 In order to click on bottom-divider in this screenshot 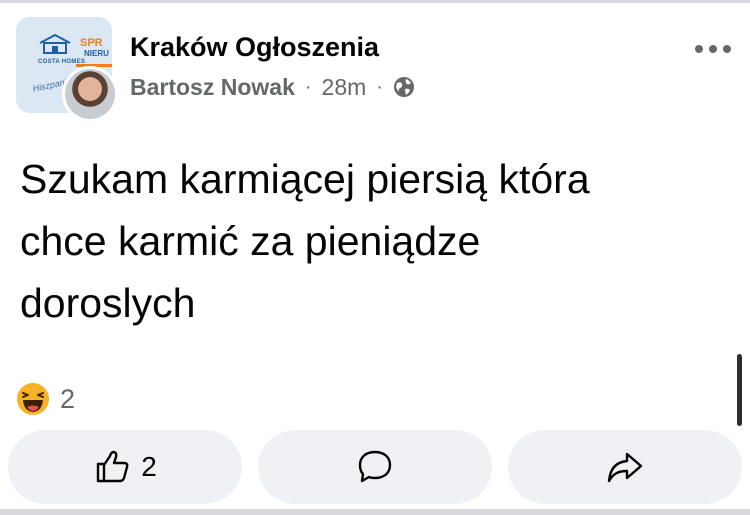, I will do `click(375, 512)`.